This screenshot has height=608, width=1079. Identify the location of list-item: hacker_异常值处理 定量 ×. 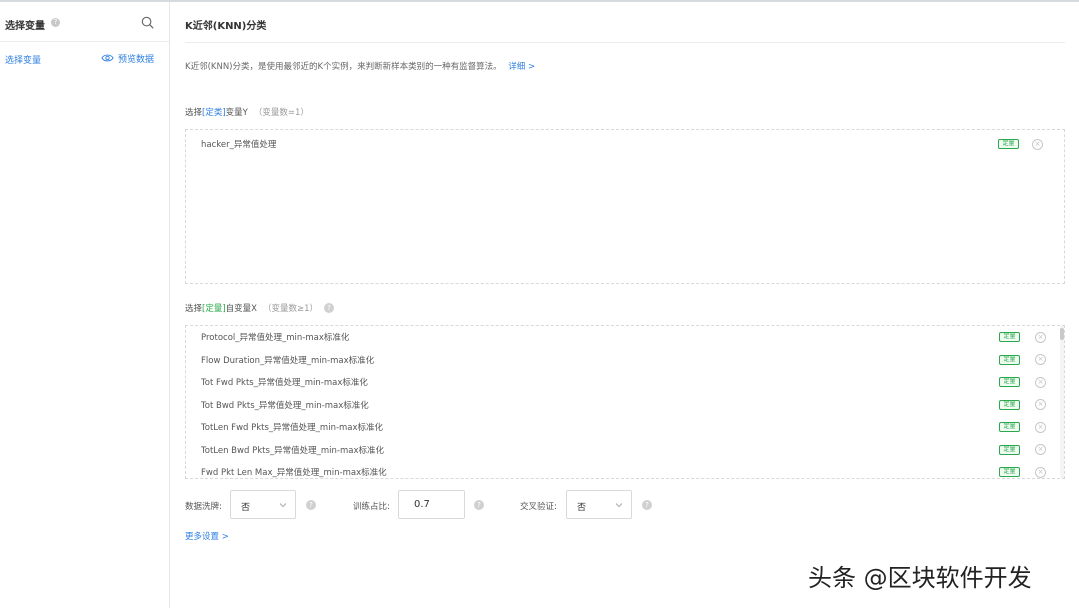
(625, 144).